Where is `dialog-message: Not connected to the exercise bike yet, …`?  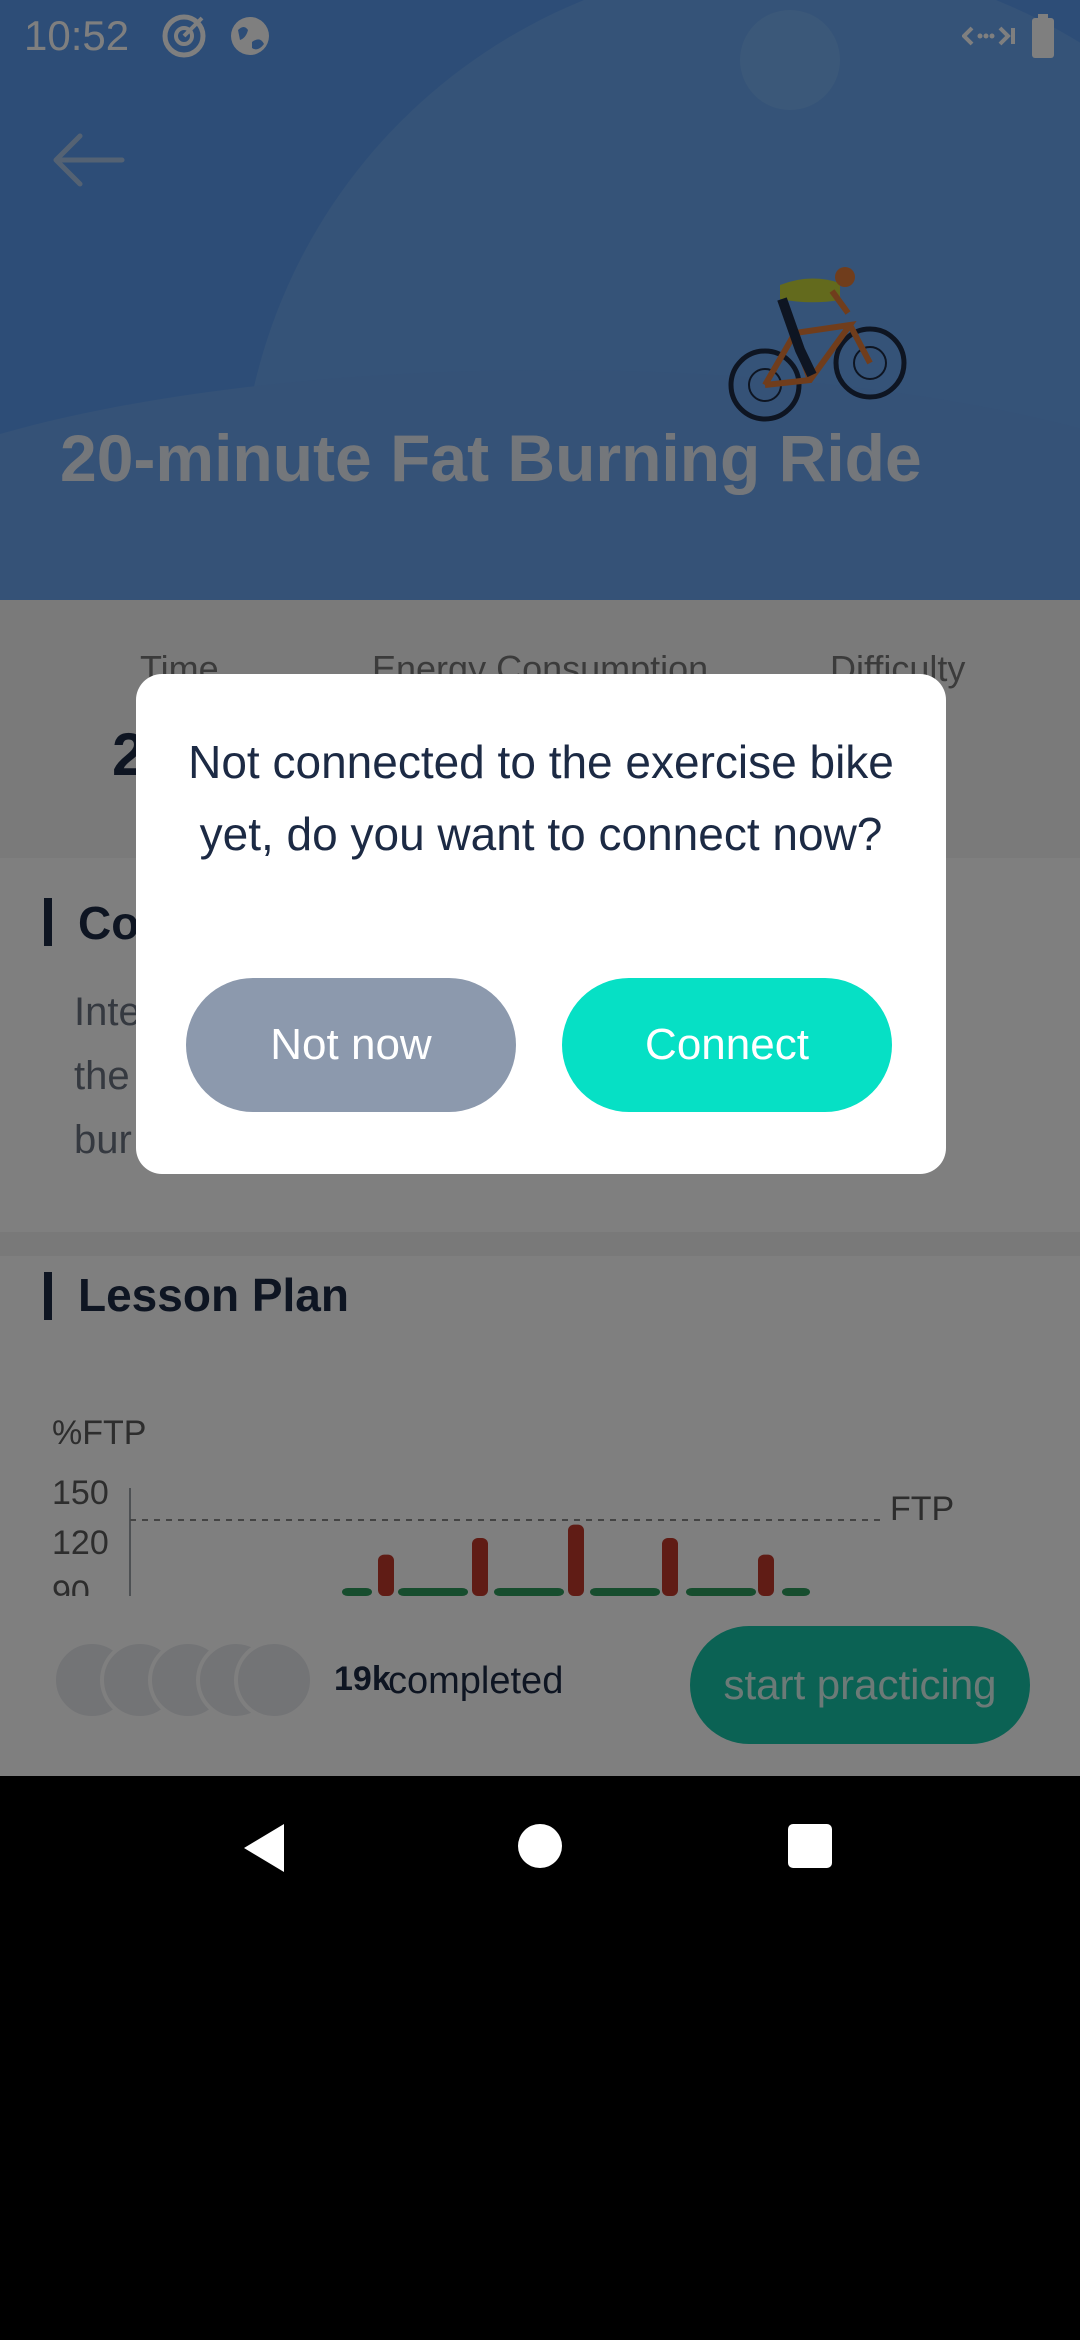 dialog-message: Not connected to the exercise bike yet, … is located at coordinates (541, 798).